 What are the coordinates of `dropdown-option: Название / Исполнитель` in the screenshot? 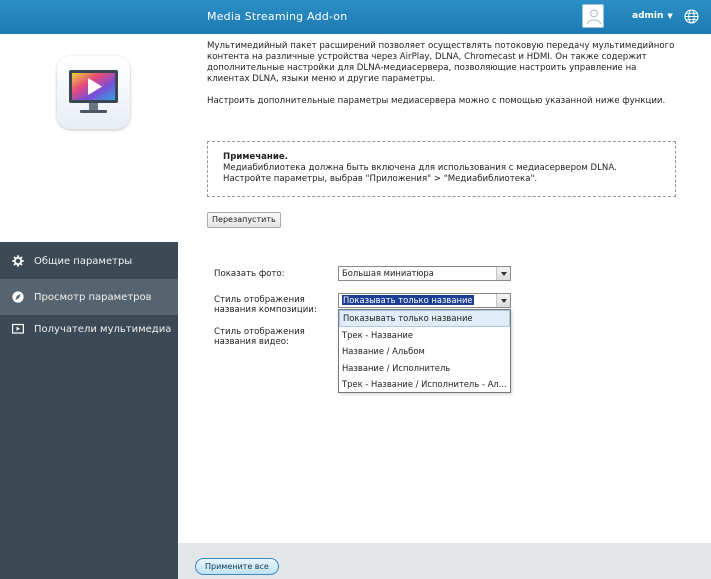 It's located at (424, 368).